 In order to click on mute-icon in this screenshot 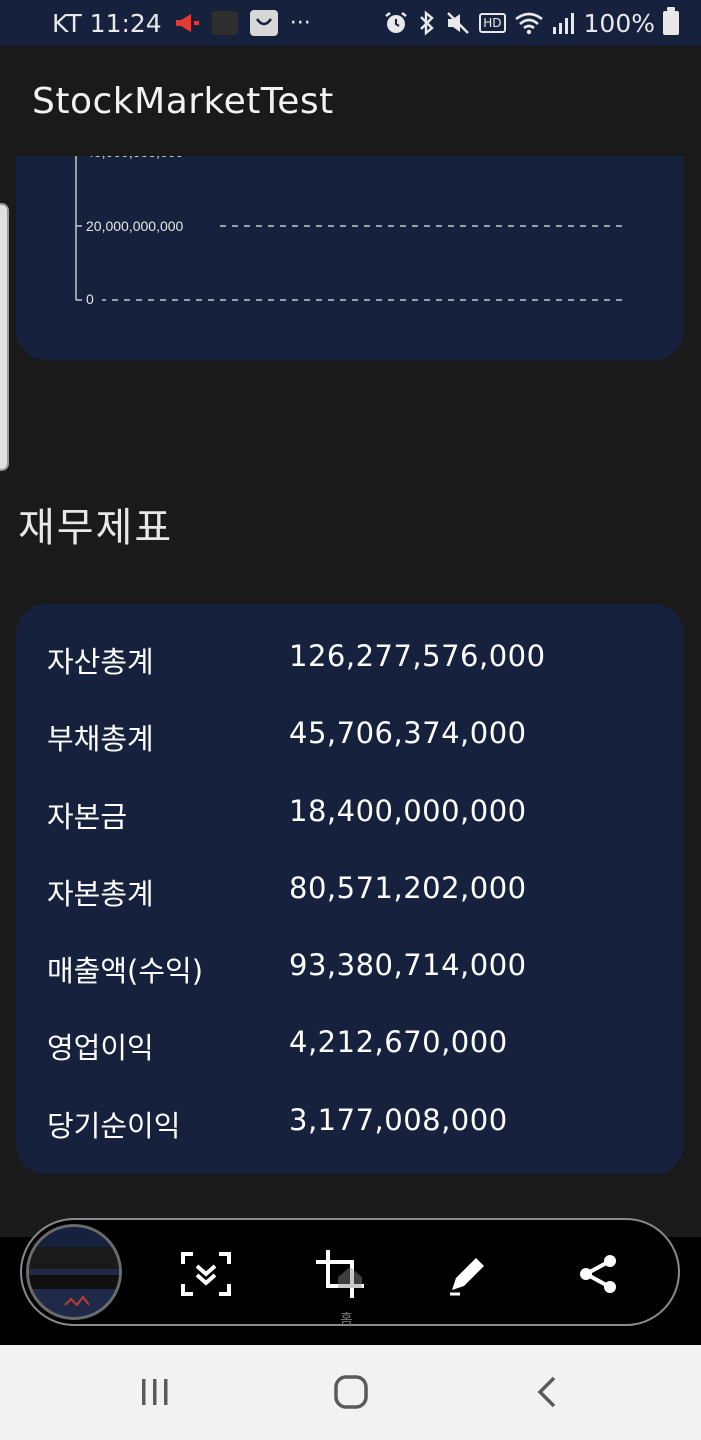, I will do `click(458, 23)`.